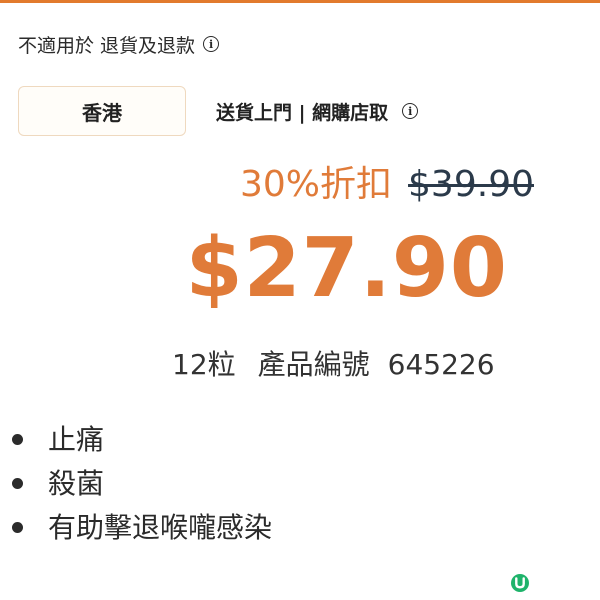 This screenshot has width=600, height=600. Describe the element at coordinates (300, 1) in the screenshot. I see `top-accent-bar` at that location.